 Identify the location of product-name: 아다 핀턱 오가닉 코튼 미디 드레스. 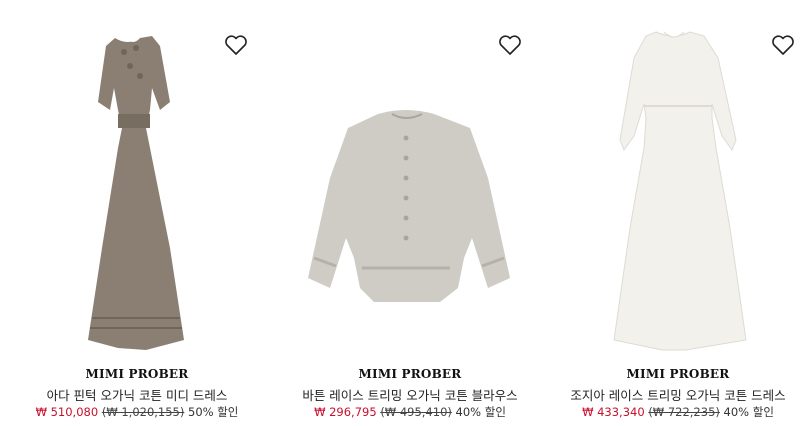
(137, 394).